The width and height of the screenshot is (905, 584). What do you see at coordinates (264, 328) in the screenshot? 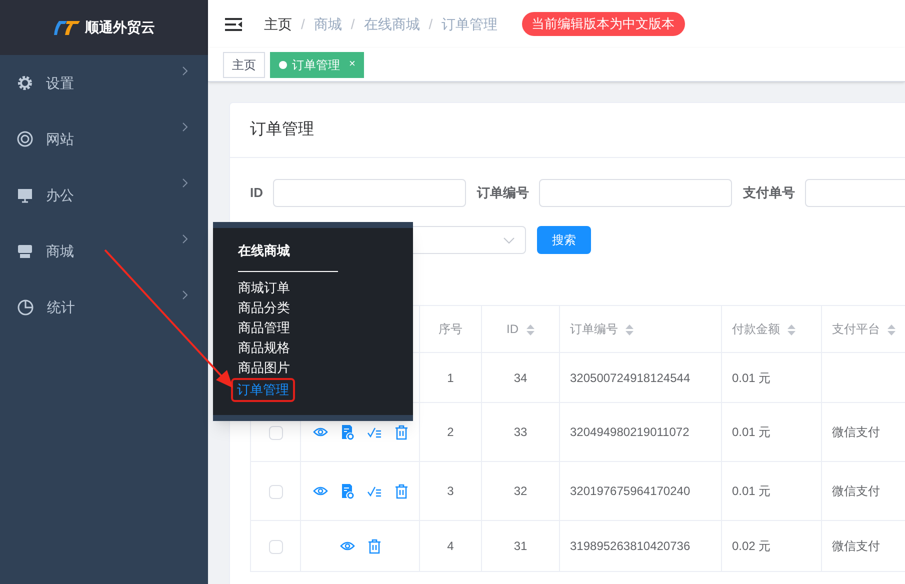
I see `popup-menu-item: 商品管理` at bounding box center [264, 328].